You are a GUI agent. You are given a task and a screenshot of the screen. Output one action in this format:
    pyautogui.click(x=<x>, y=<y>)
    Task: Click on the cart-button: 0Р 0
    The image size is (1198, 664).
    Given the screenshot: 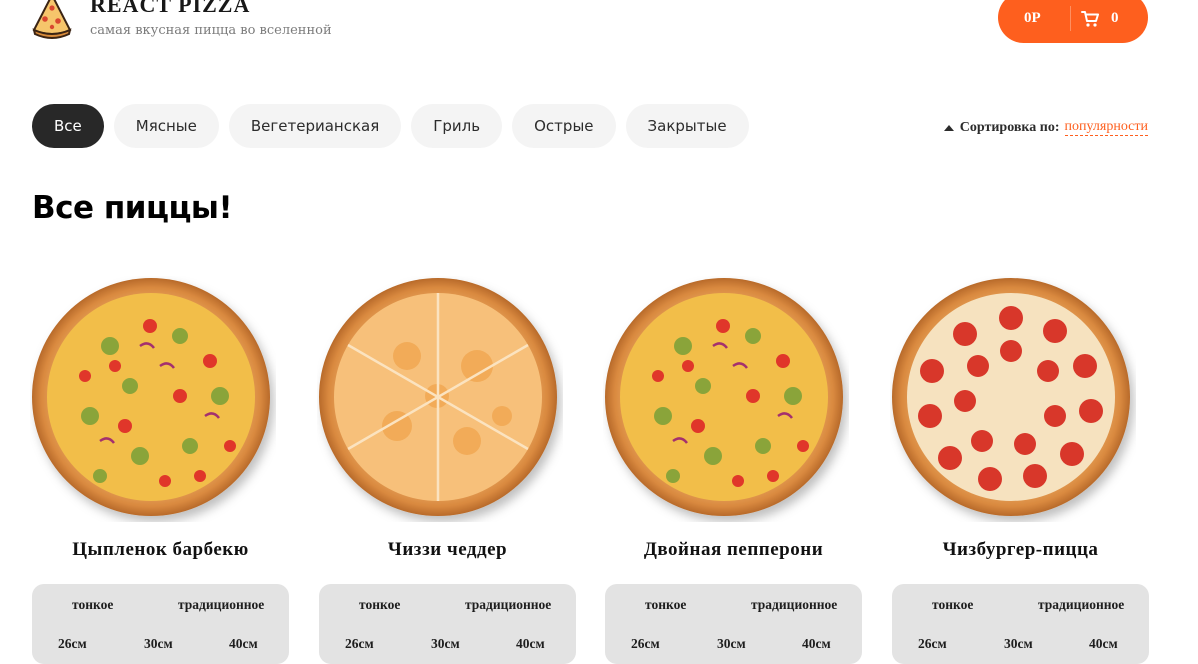 What is the action you would take?
    pyautogui.click(x=1073, y=21)
    